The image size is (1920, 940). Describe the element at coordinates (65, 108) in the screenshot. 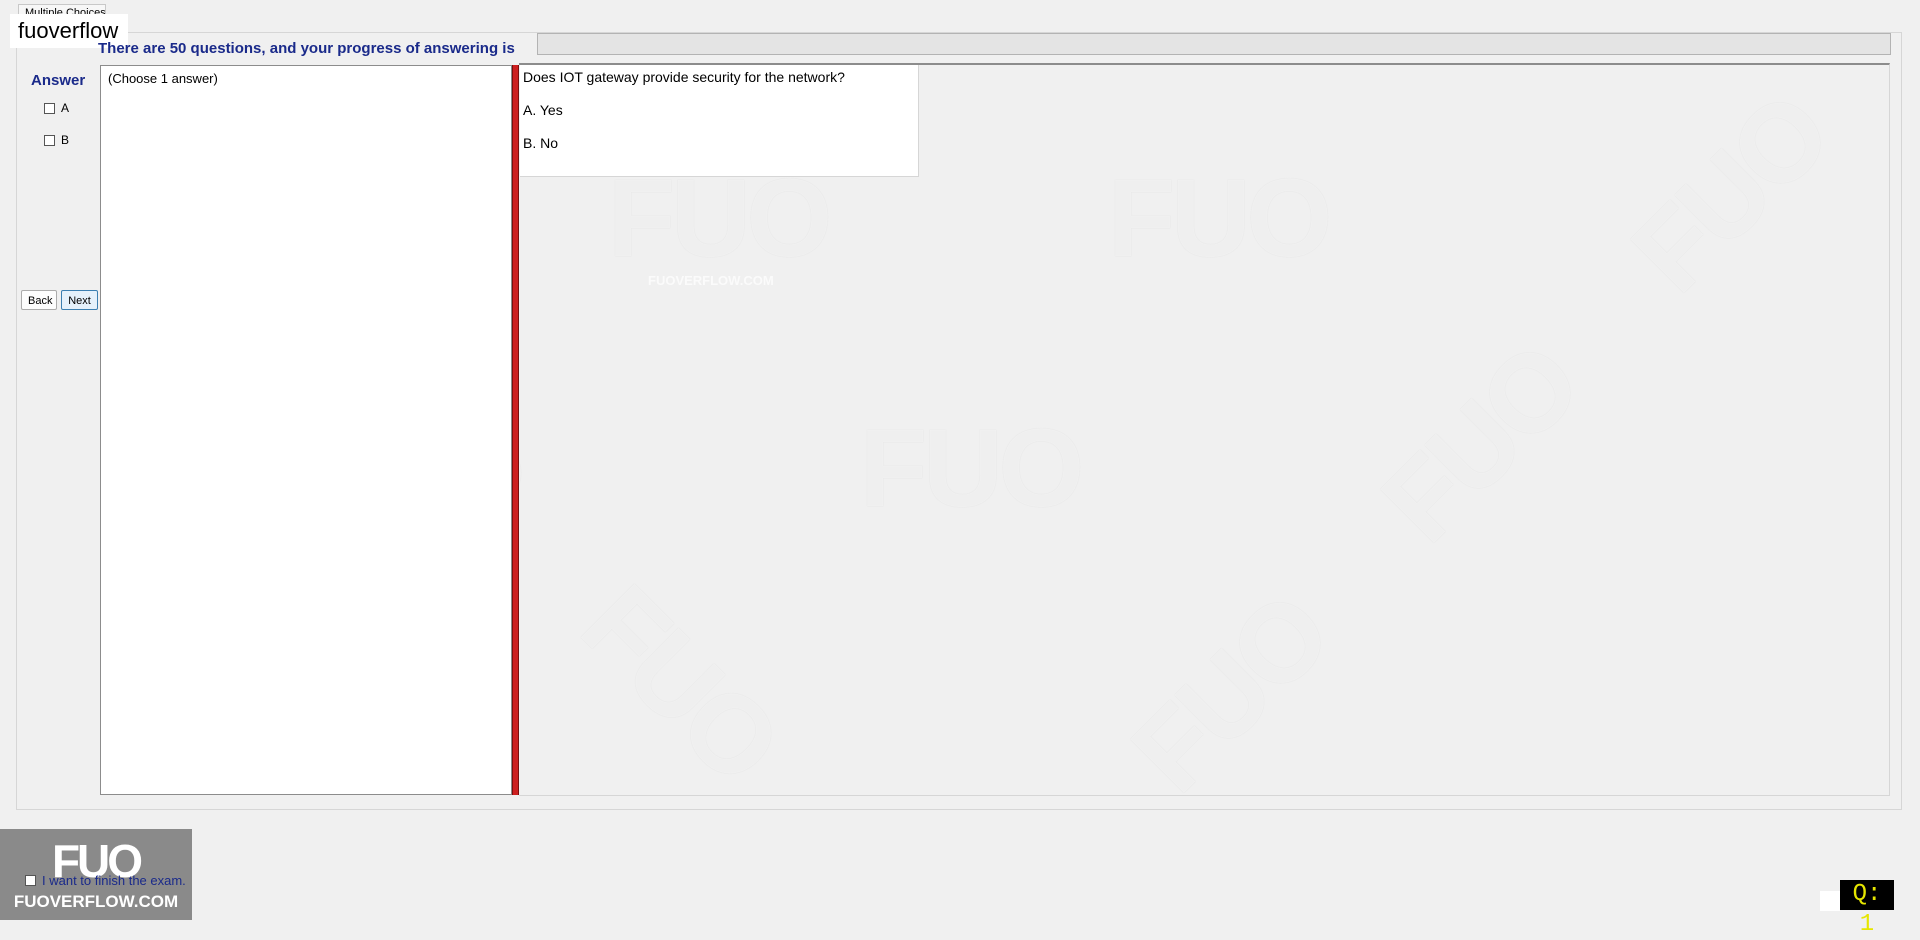

I see `answer-option-label: A` at that location.